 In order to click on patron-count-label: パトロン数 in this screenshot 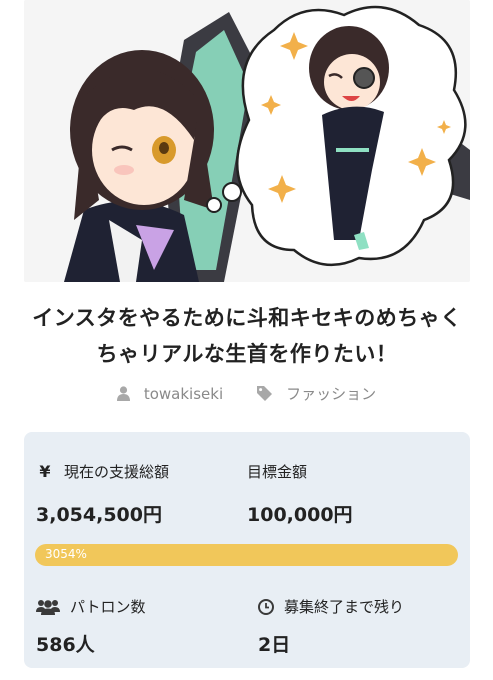, I will do `click(90, 606)`.